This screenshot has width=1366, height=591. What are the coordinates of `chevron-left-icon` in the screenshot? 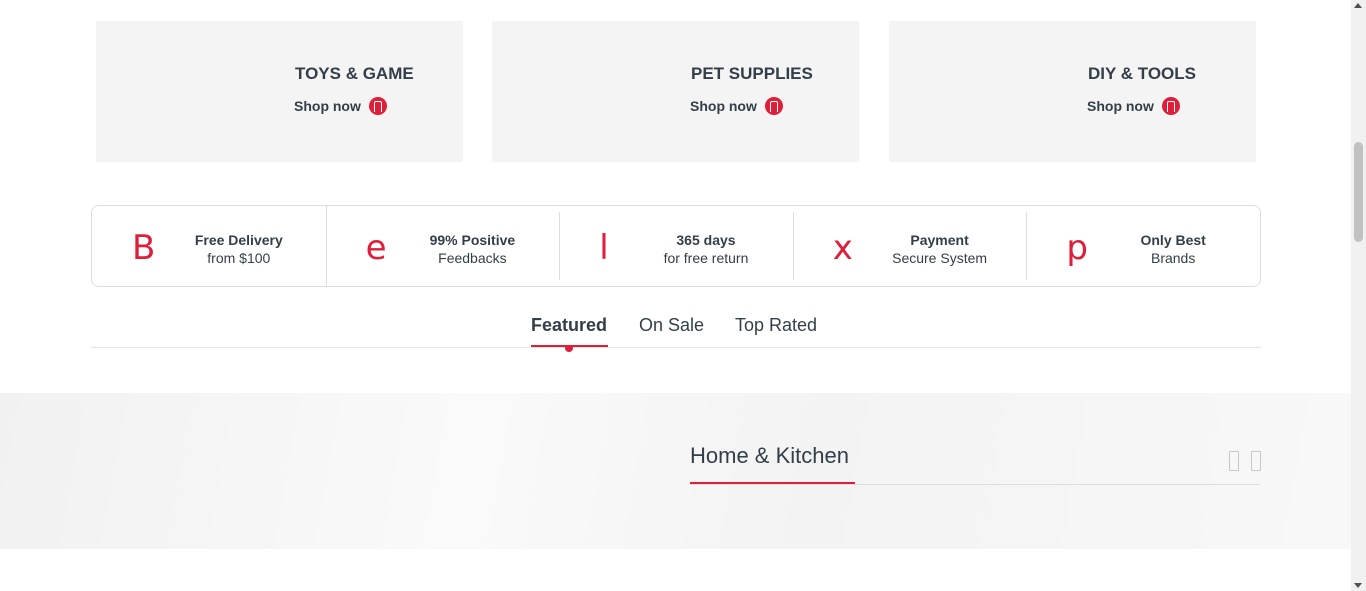 It's located at (1234, 461).